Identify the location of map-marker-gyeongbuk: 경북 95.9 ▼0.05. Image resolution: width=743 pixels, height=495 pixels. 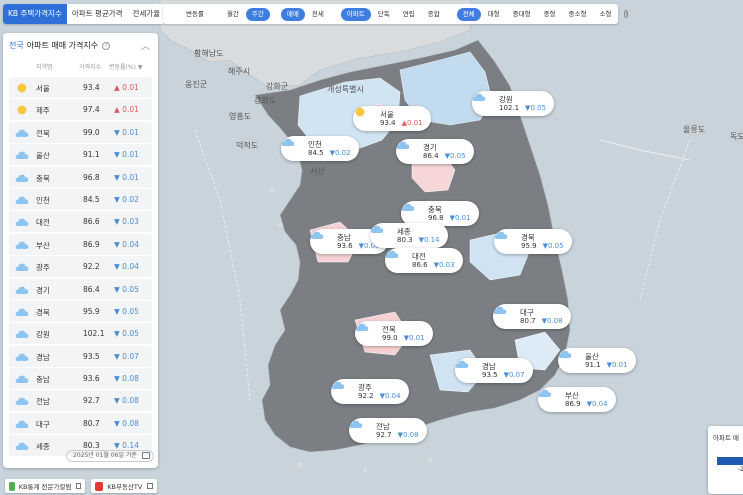
(533, 241).